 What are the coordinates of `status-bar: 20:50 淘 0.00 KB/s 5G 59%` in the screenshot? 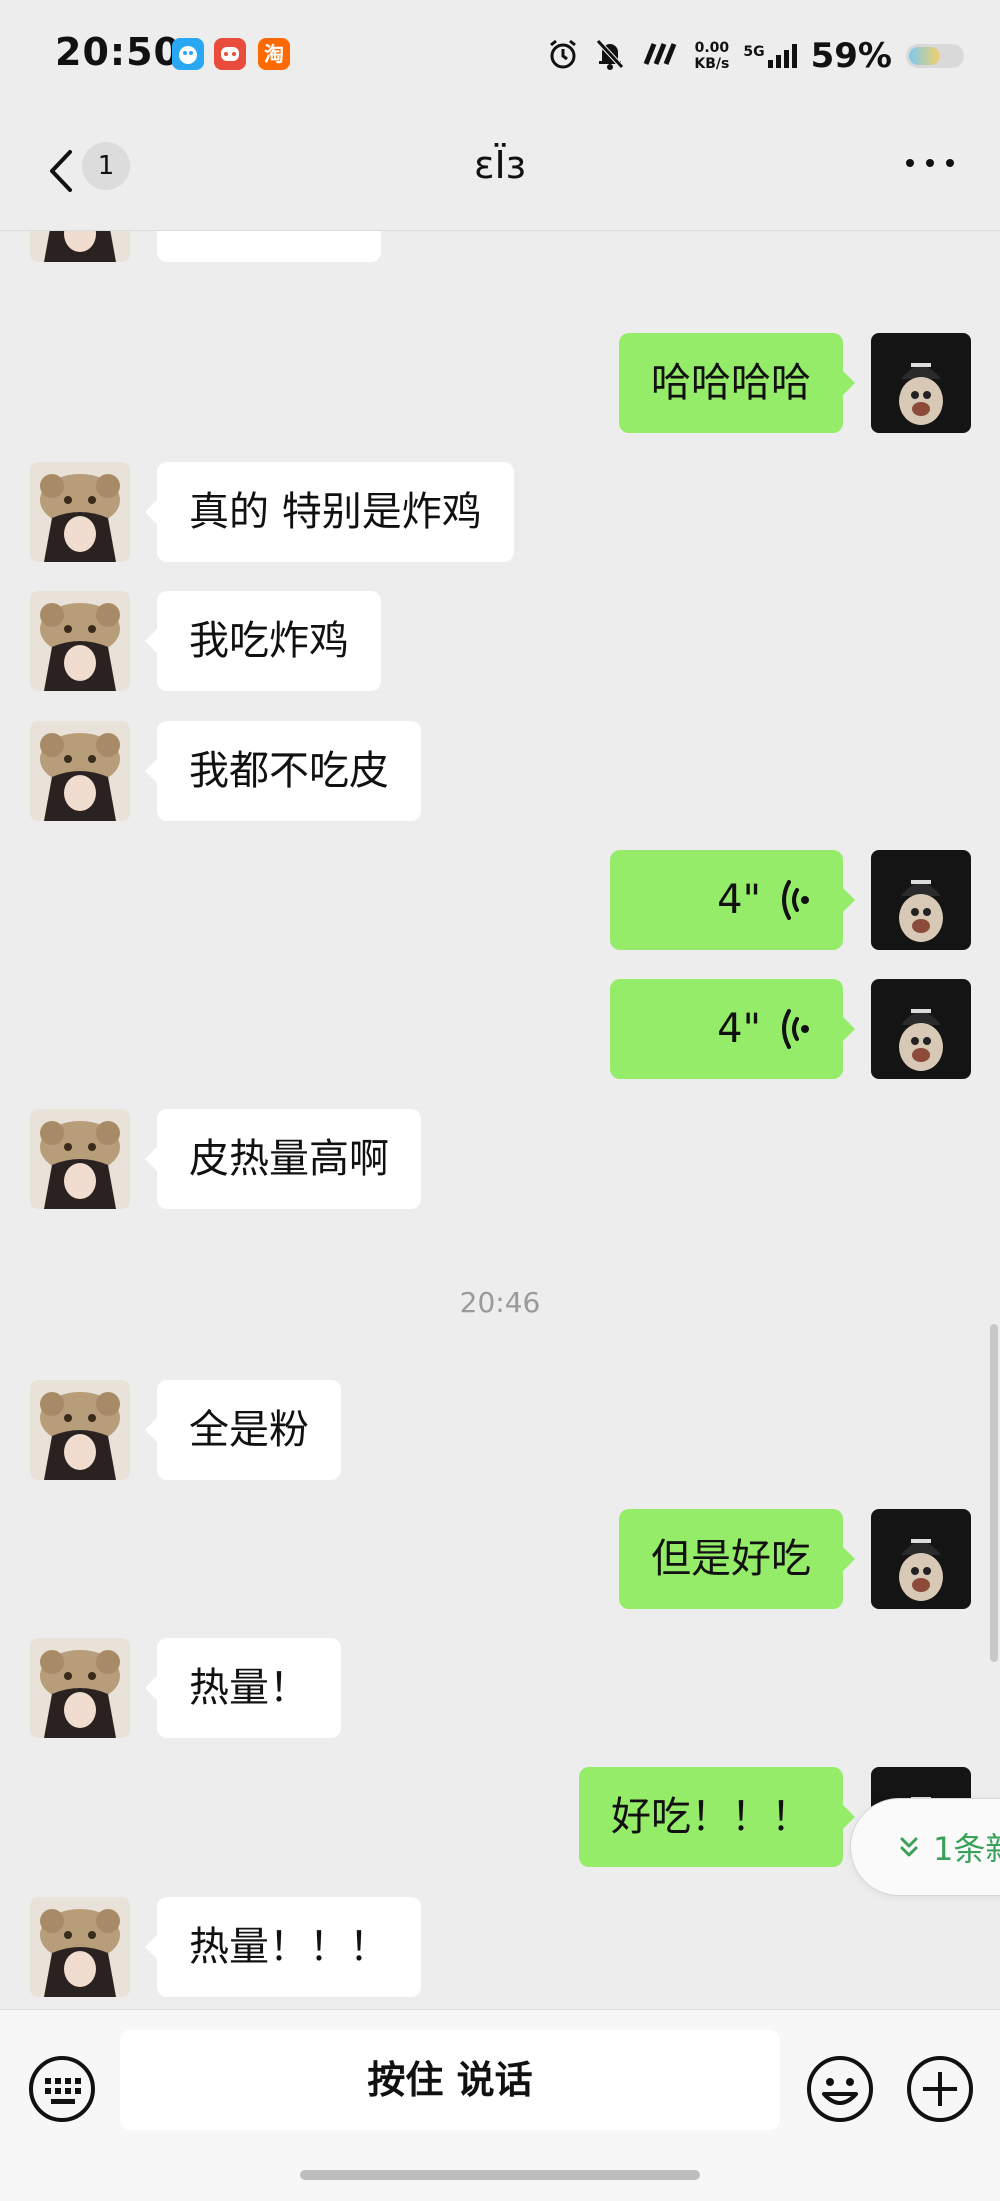 It's located at (500, 56).